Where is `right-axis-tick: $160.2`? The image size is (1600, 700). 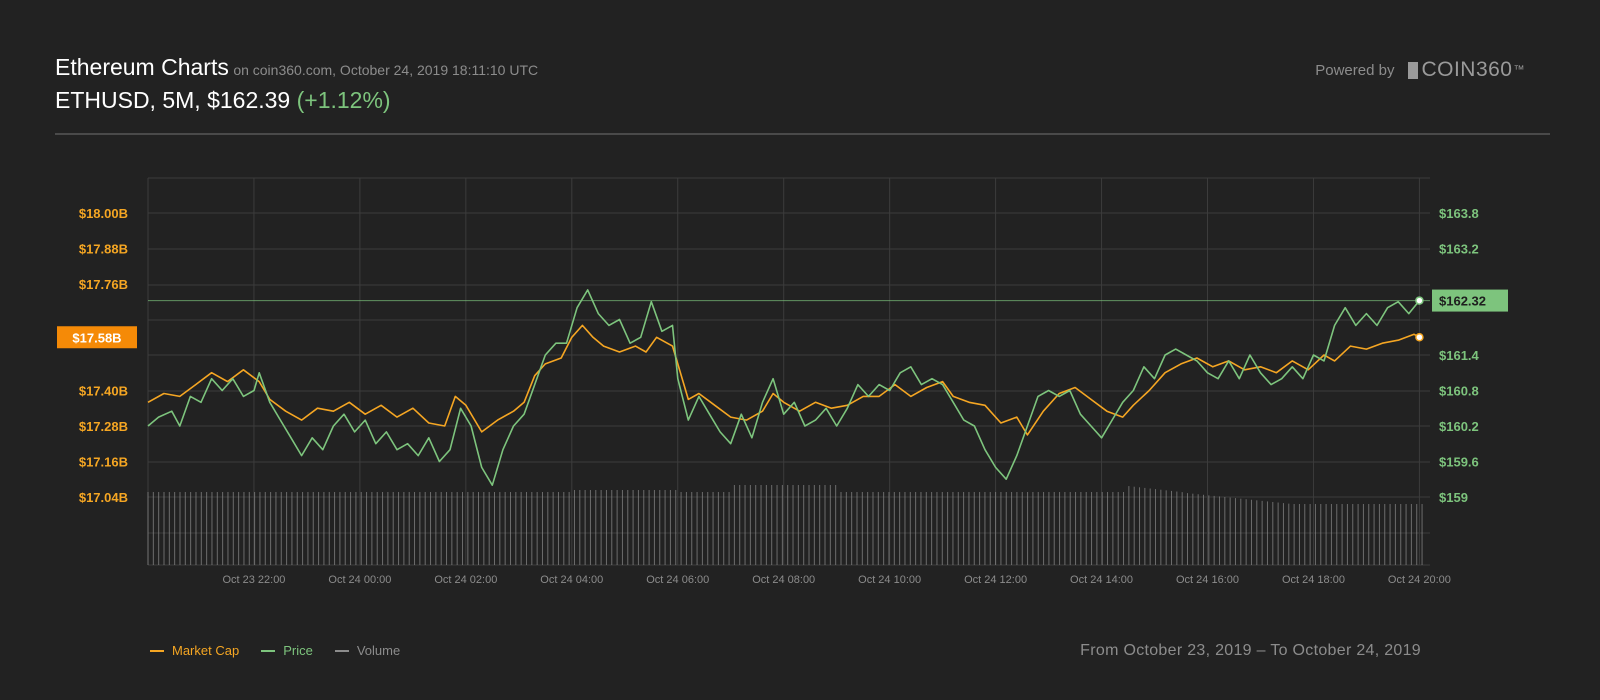 right-axis-tick: $160.2 is located at coordinates (1459, 426).